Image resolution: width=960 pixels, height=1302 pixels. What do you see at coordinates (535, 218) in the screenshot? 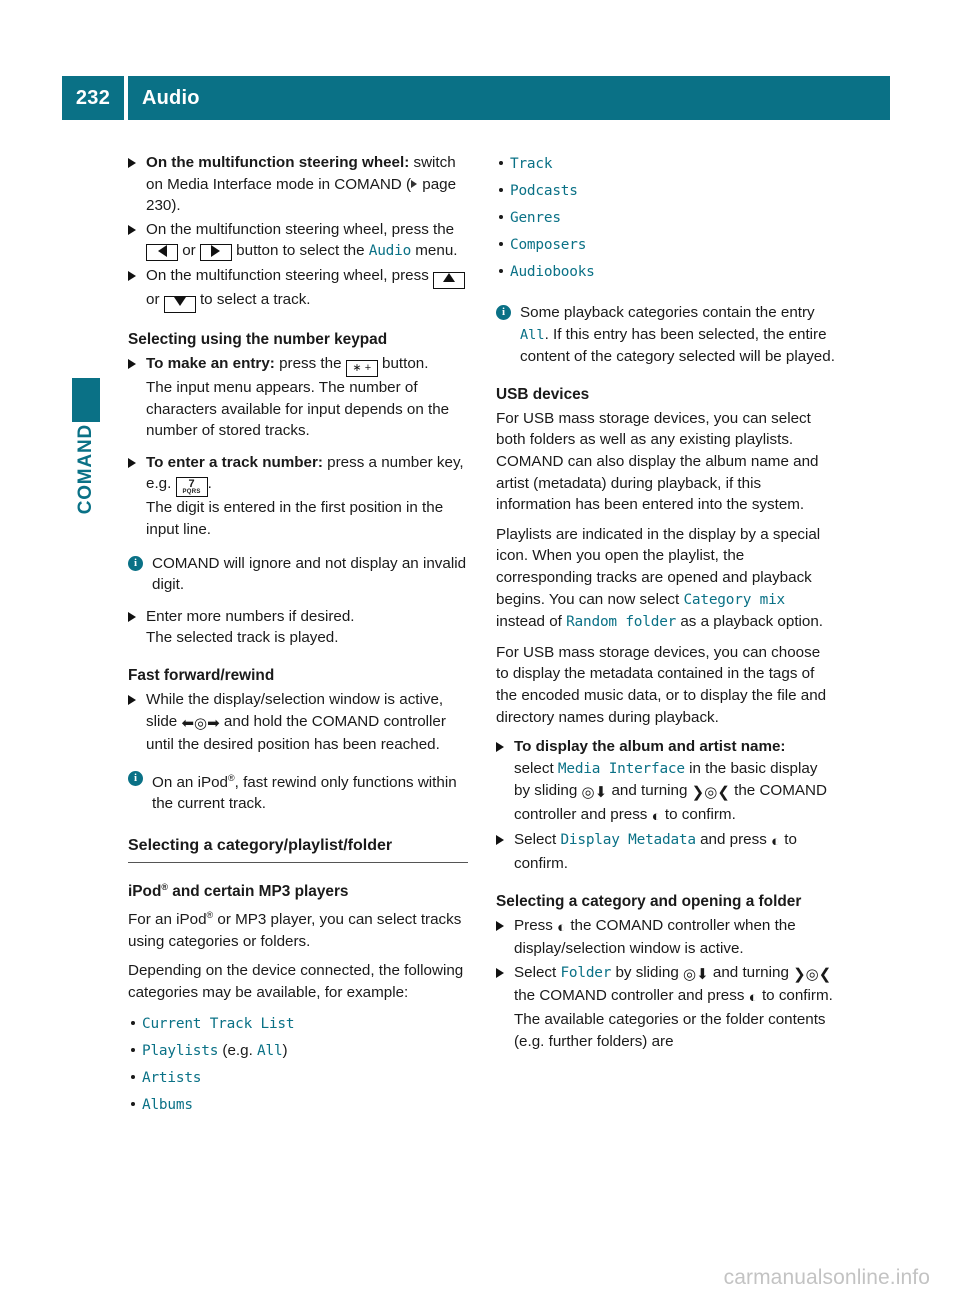
I see `category-name: Genres` at bounding box center [535, 218].